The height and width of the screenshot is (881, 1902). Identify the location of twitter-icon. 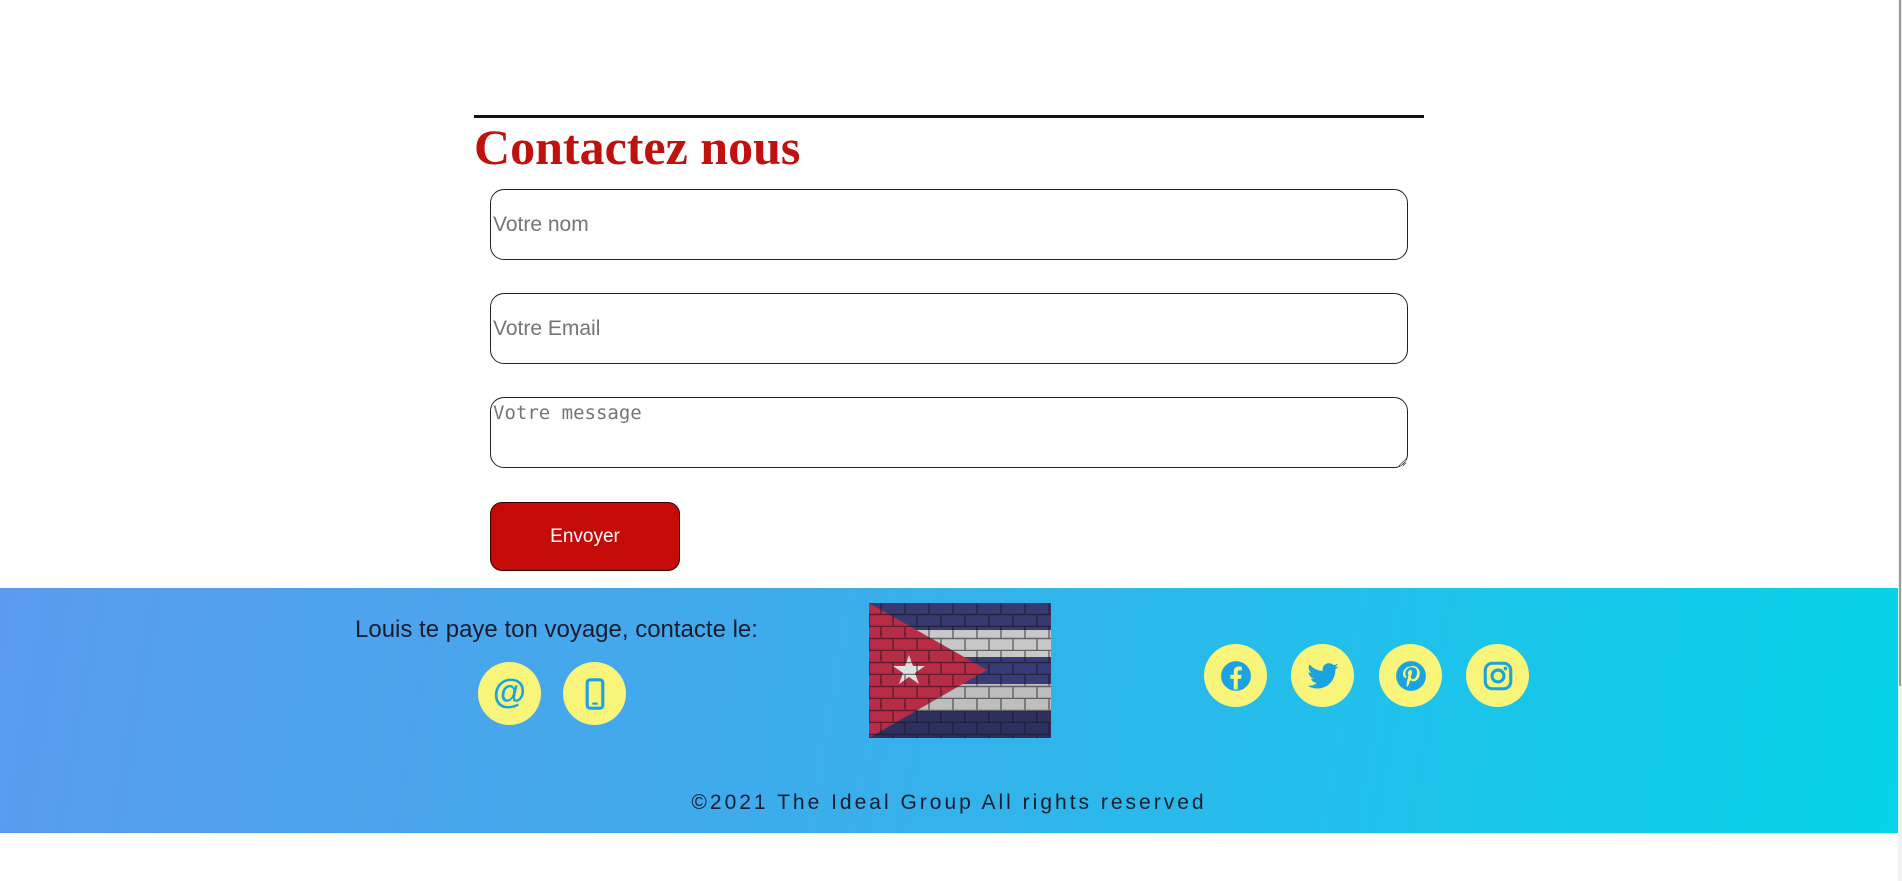
(1322, 675).